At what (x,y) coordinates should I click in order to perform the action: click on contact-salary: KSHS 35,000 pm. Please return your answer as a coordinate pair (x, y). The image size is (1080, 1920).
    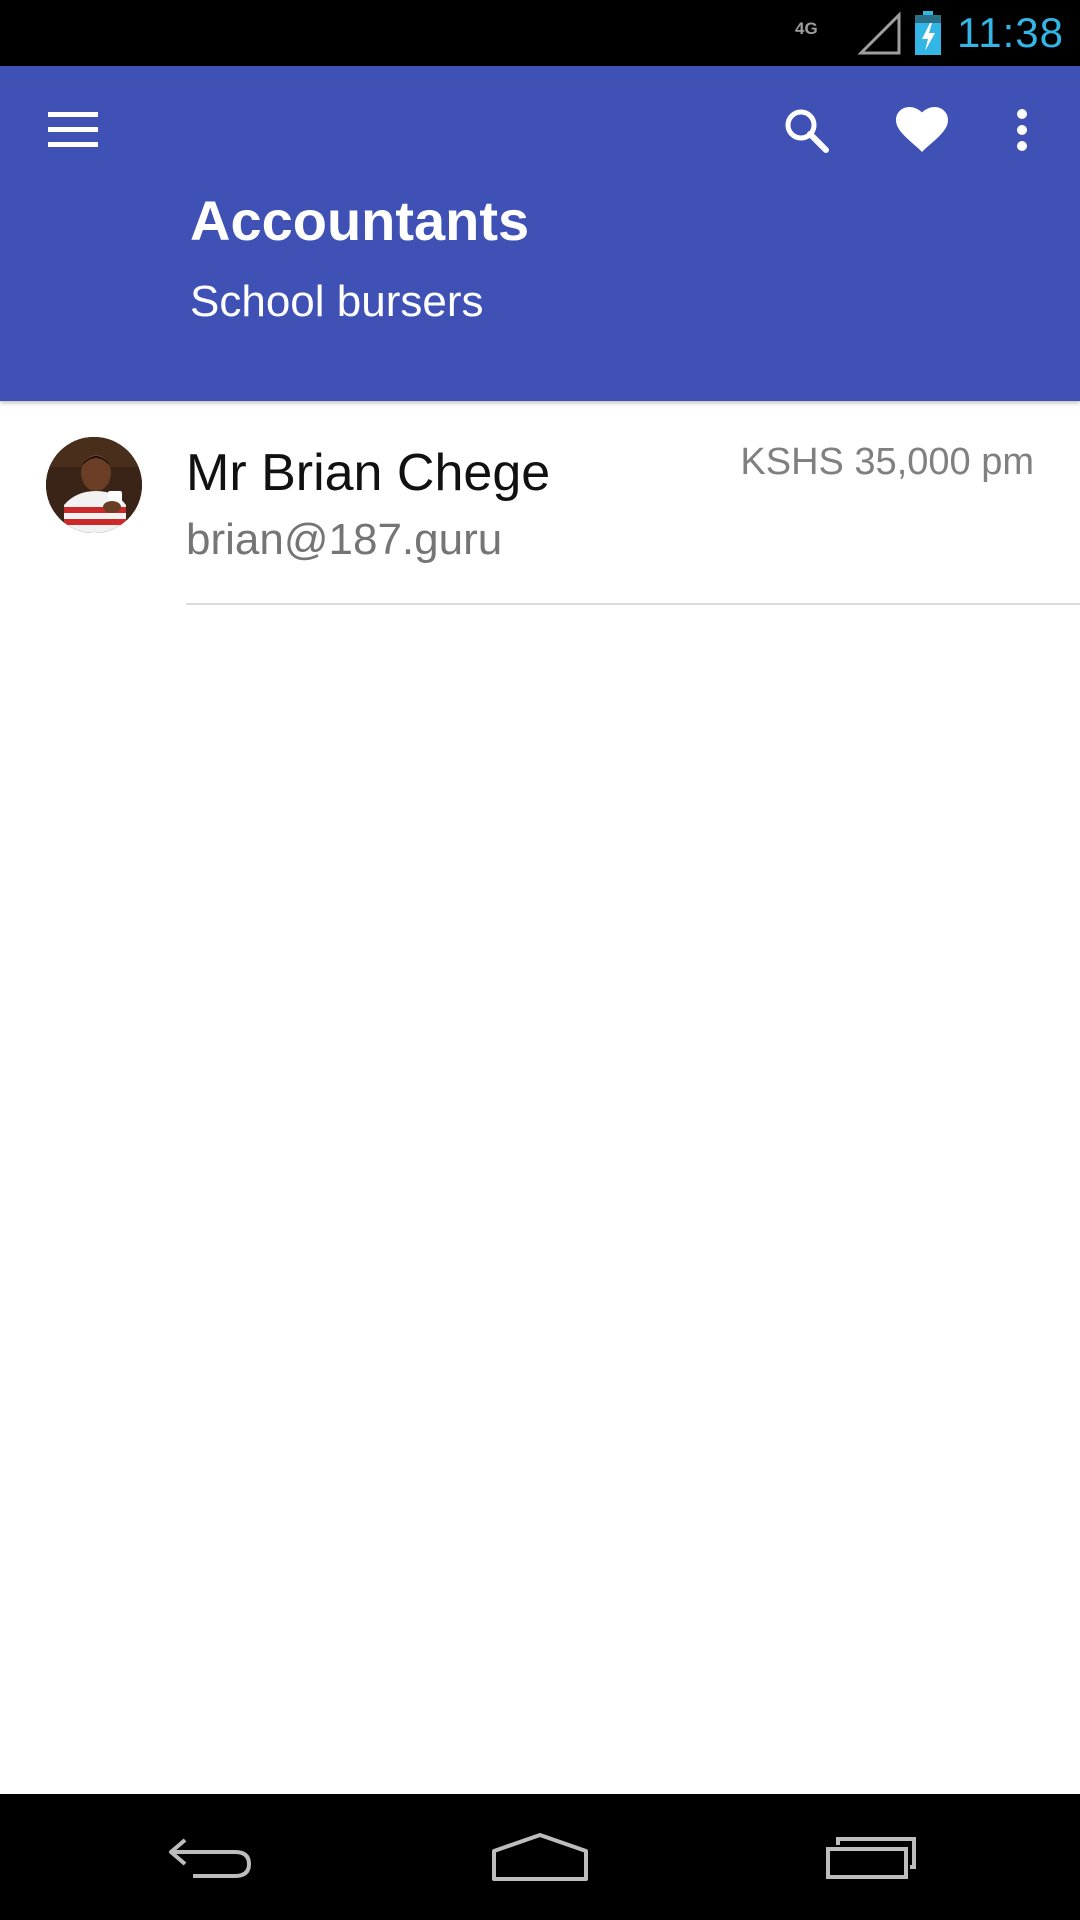
    Looking at the image, I should click on (887, 462).